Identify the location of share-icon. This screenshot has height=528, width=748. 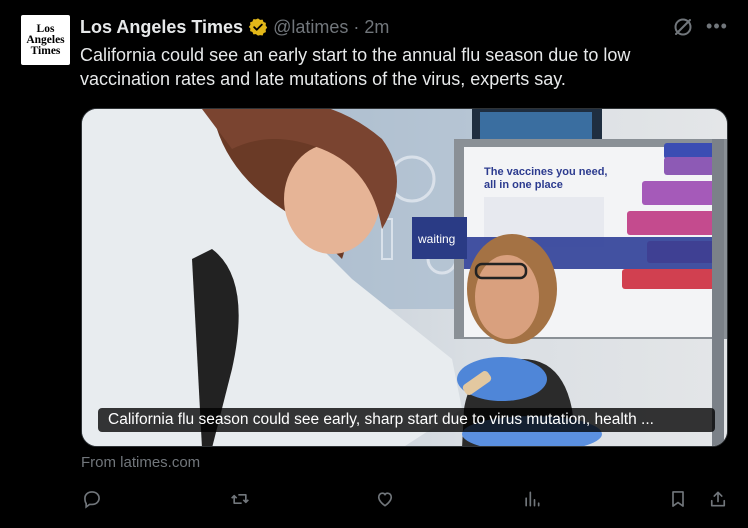
(718, 499).